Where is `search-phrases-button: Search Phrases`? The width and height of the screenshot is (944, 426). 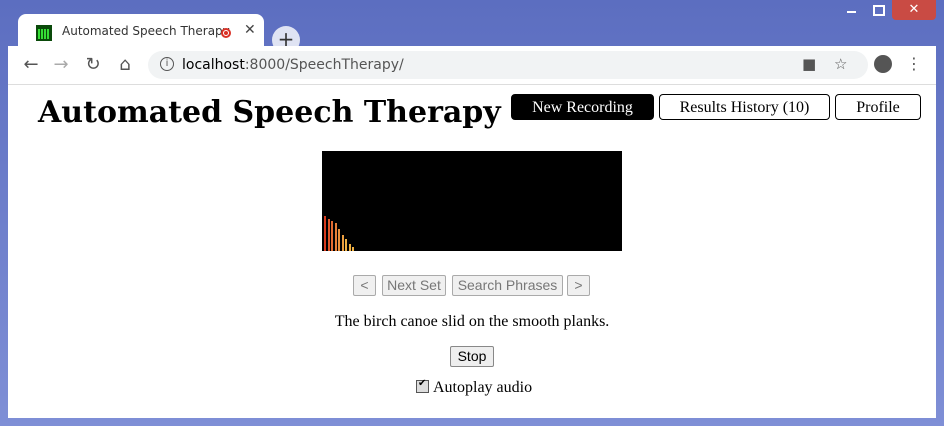 search-phrases-button: Search Phrases is located at coordinates (507, 285).